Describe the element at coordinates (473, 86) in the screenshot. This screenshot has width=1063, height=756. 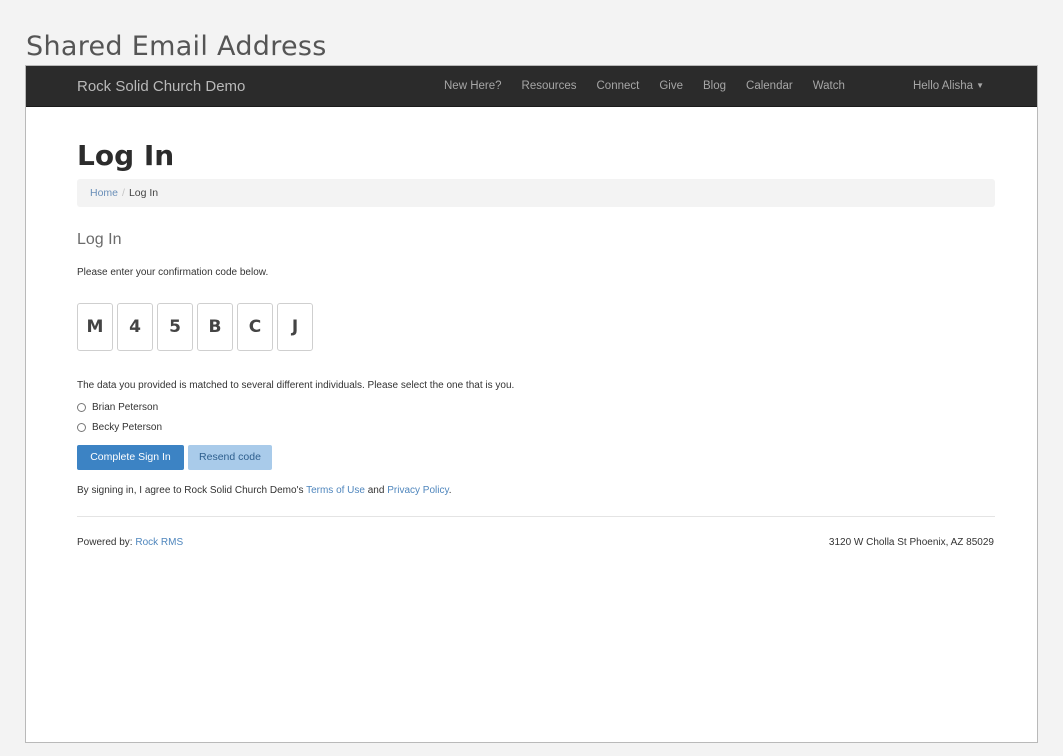
I see `nav-link-new-here: New Here?` at that location.